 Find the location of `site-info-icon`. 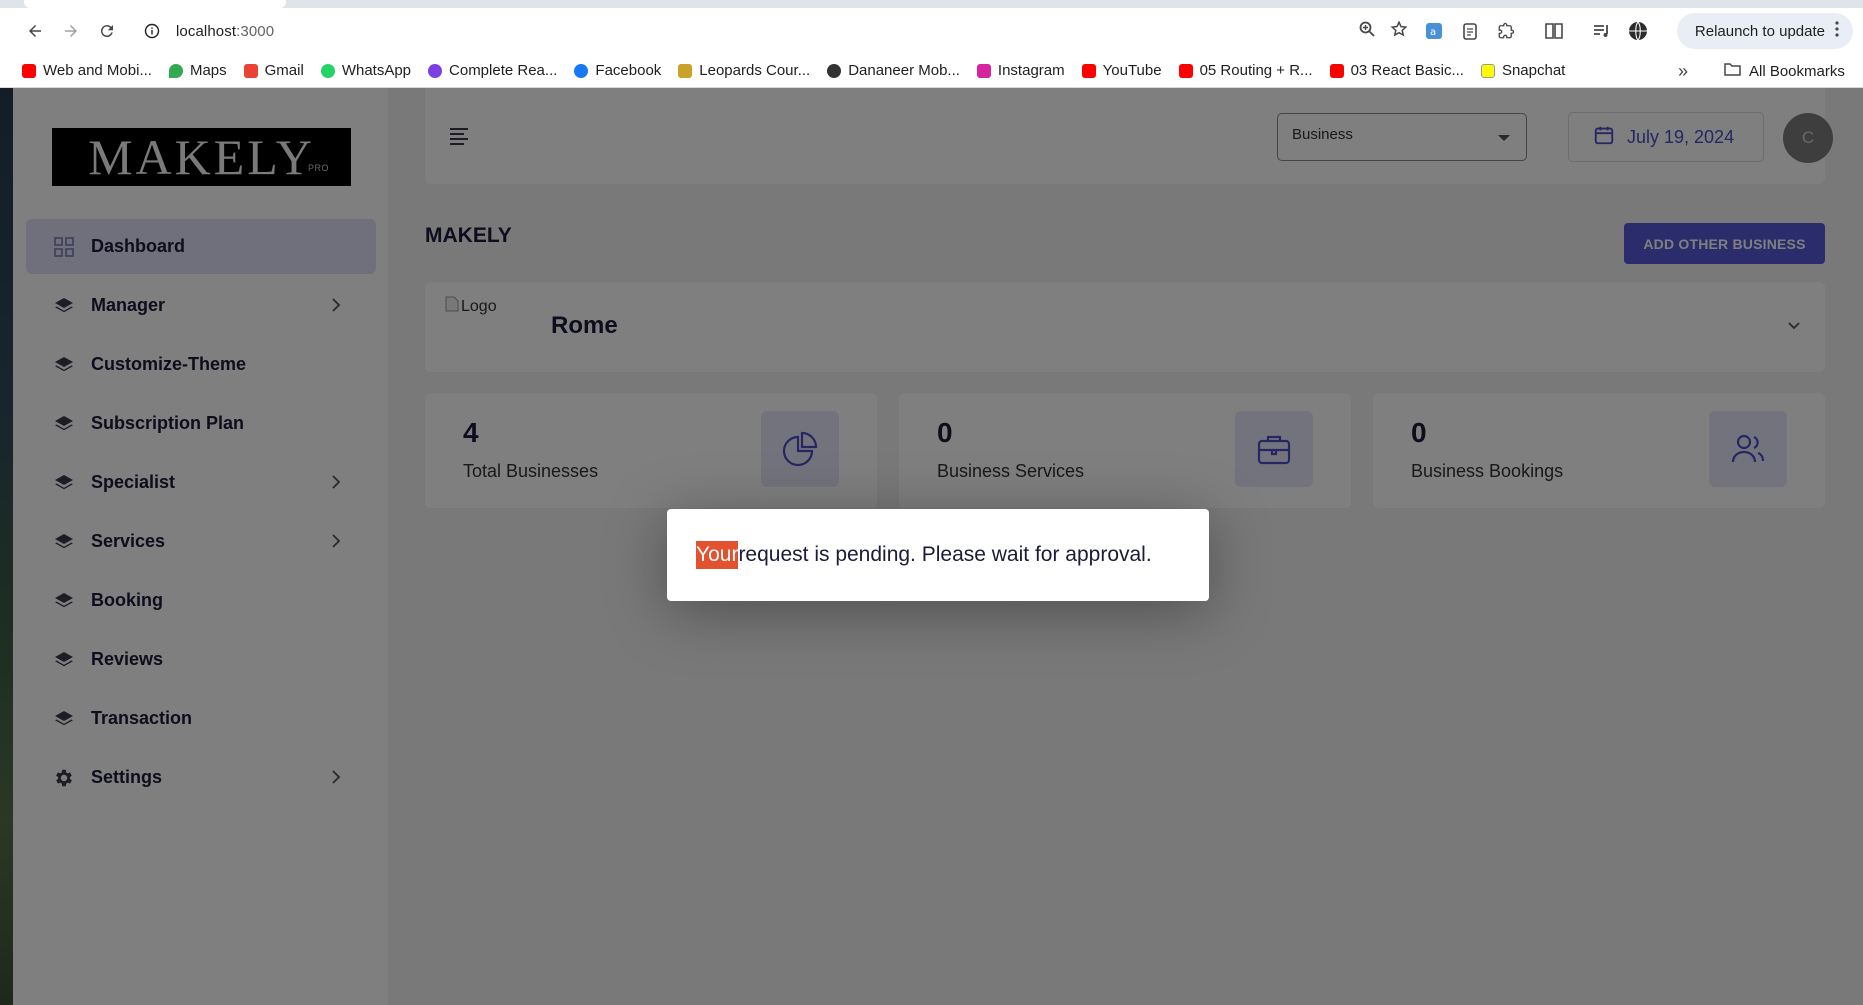

site-info-icon is located at coordinates (152, 31).